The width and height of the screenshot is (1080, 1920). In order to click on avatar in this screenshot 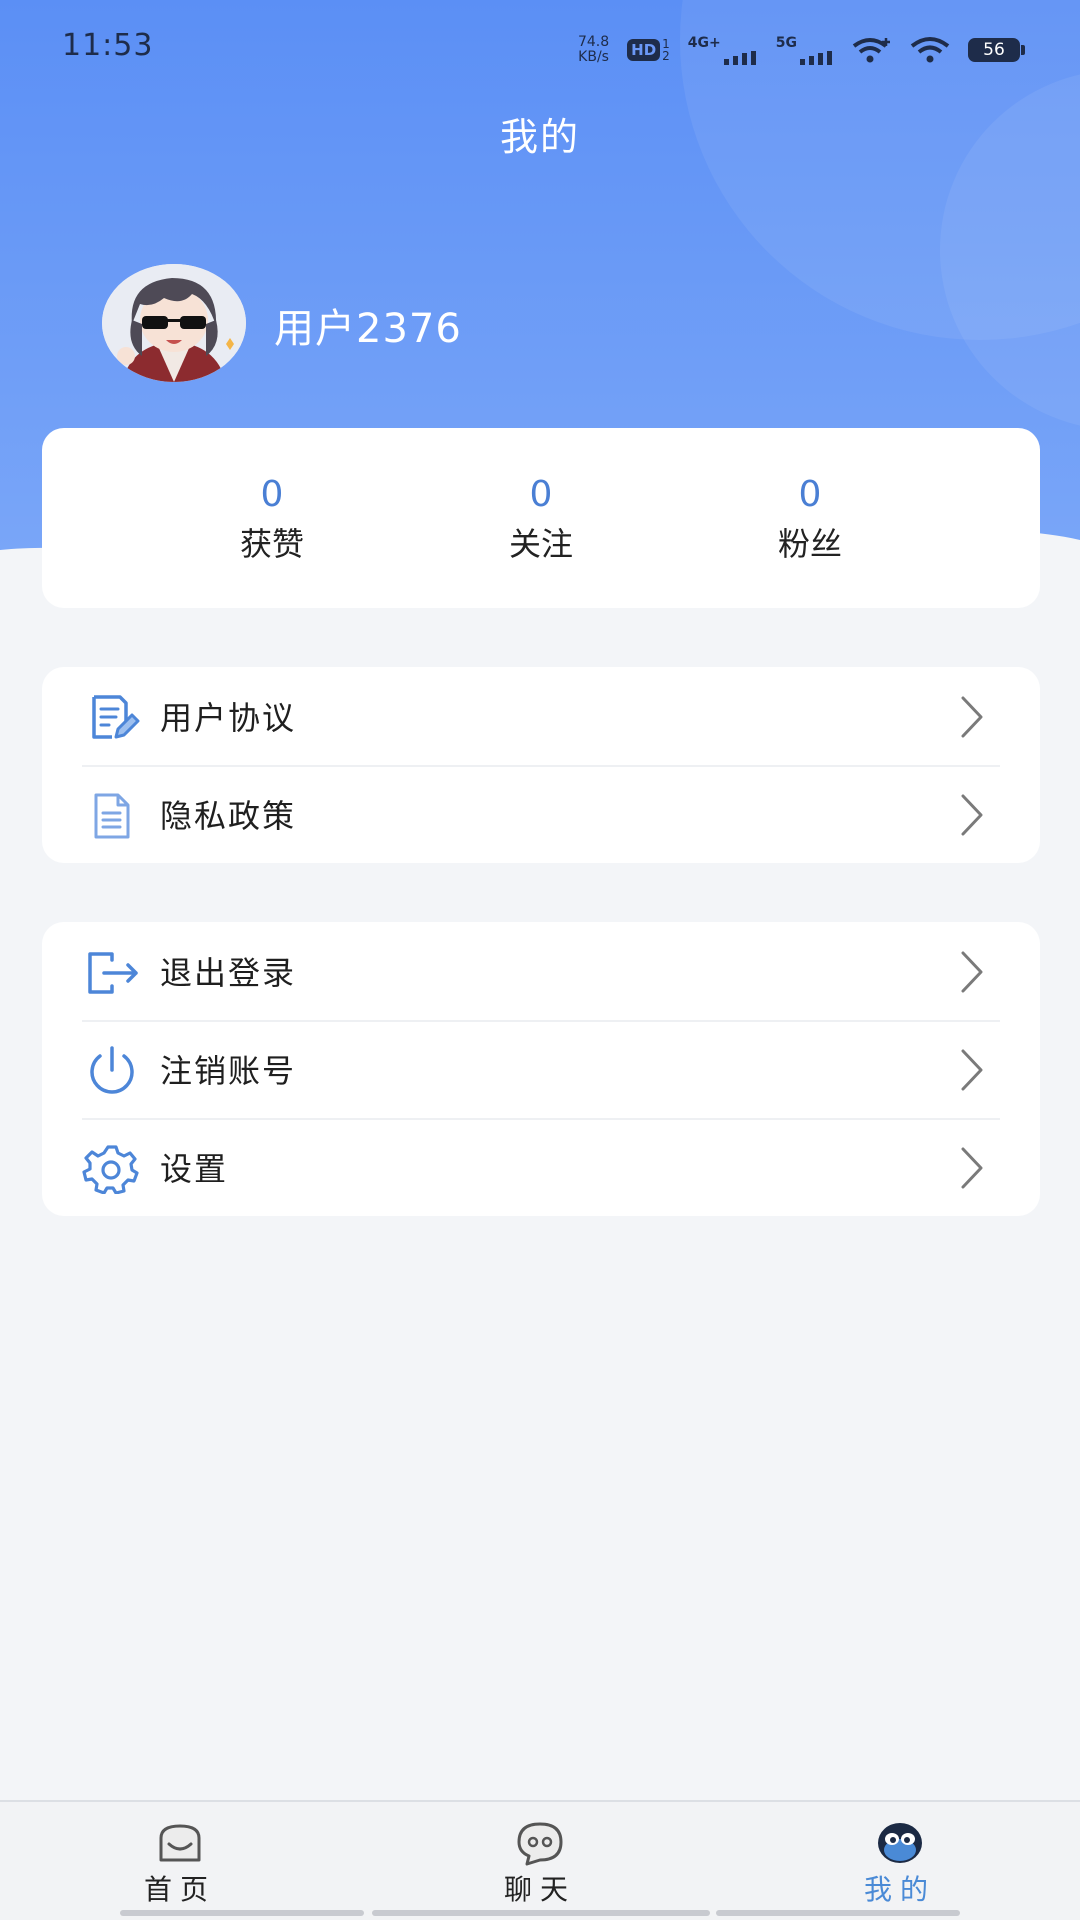, I will do `click(174, 323)`.